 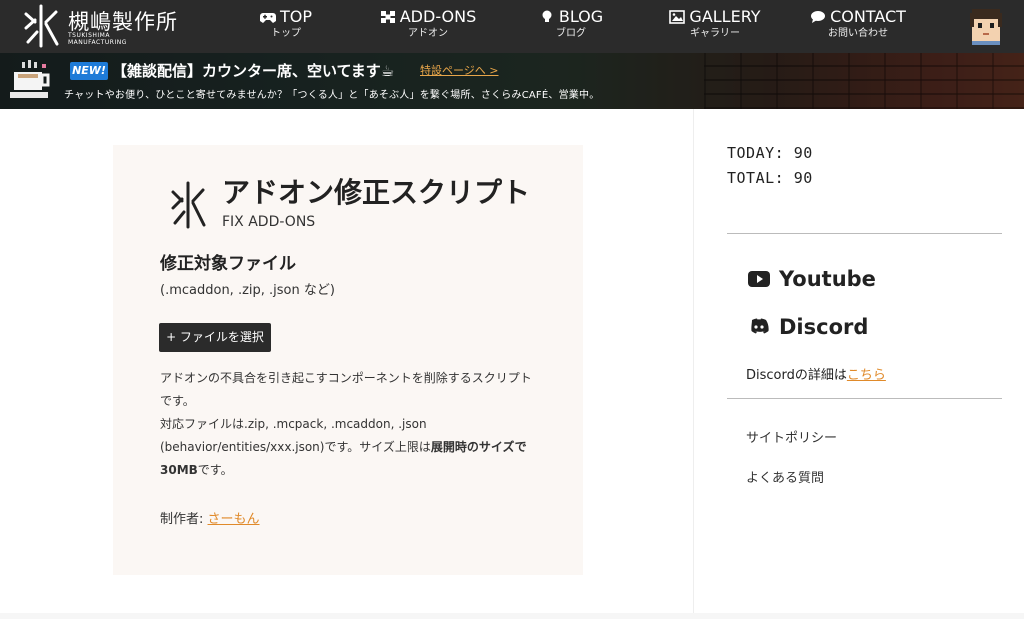 I want to click on logo-text-en: TSUKISHIMA MANUFACTURING, so click(x=97, y=39).